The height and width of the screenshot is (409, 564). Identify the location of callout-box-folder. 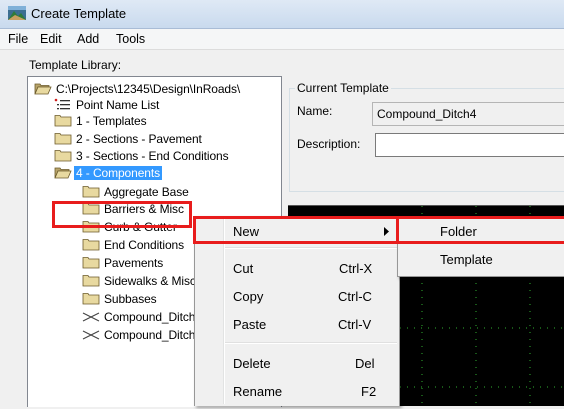
(480, 230).